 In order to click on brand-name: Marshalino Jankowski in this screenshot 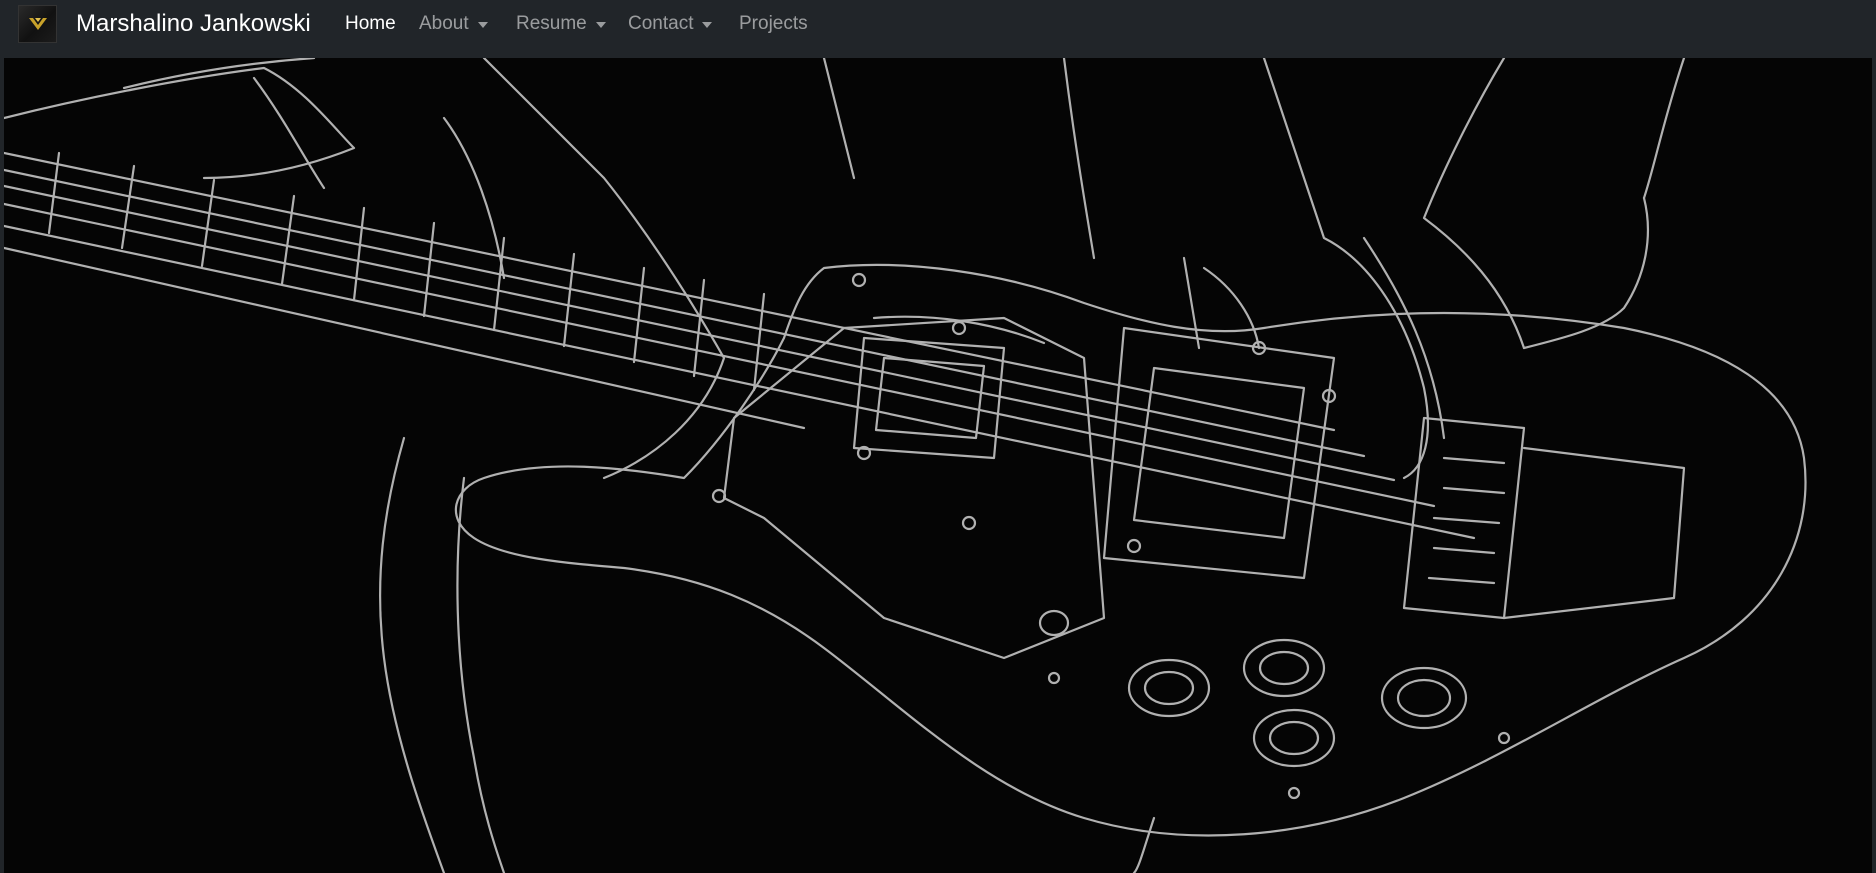, I will do `click(193, 24)`.